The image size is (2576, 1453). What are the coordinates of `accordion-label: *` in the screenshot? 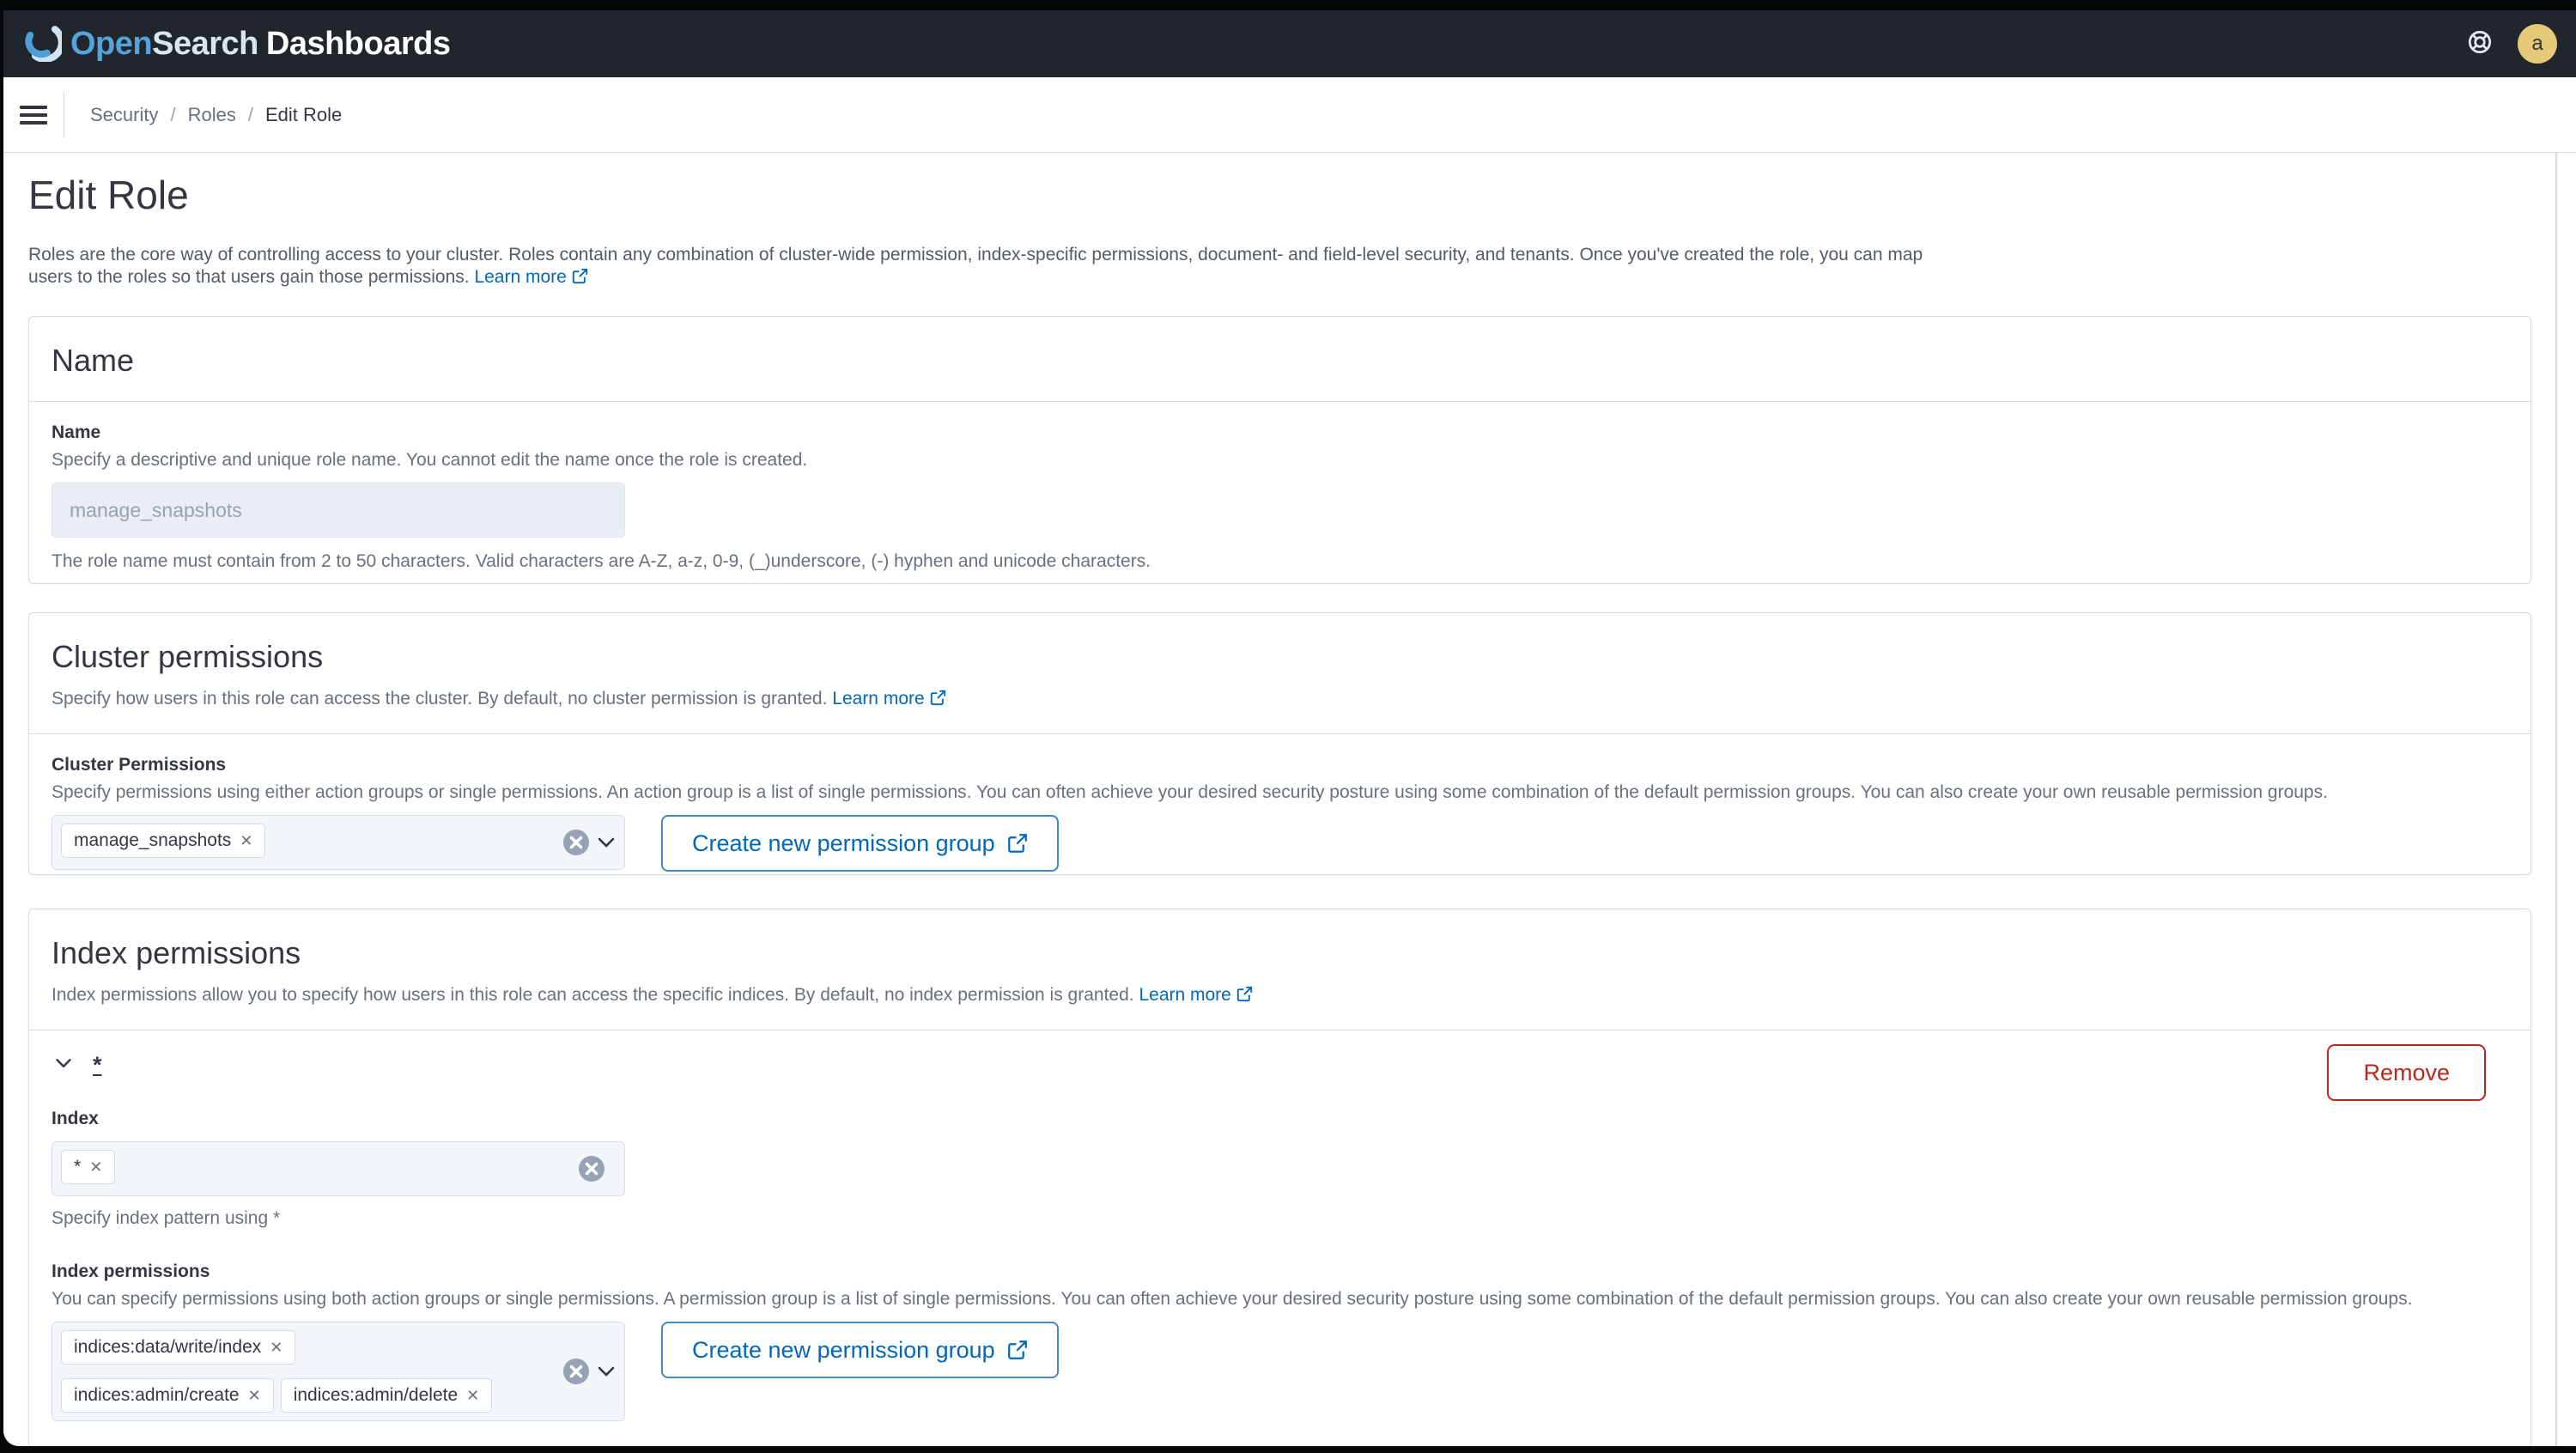 It's located at (98, 1065).